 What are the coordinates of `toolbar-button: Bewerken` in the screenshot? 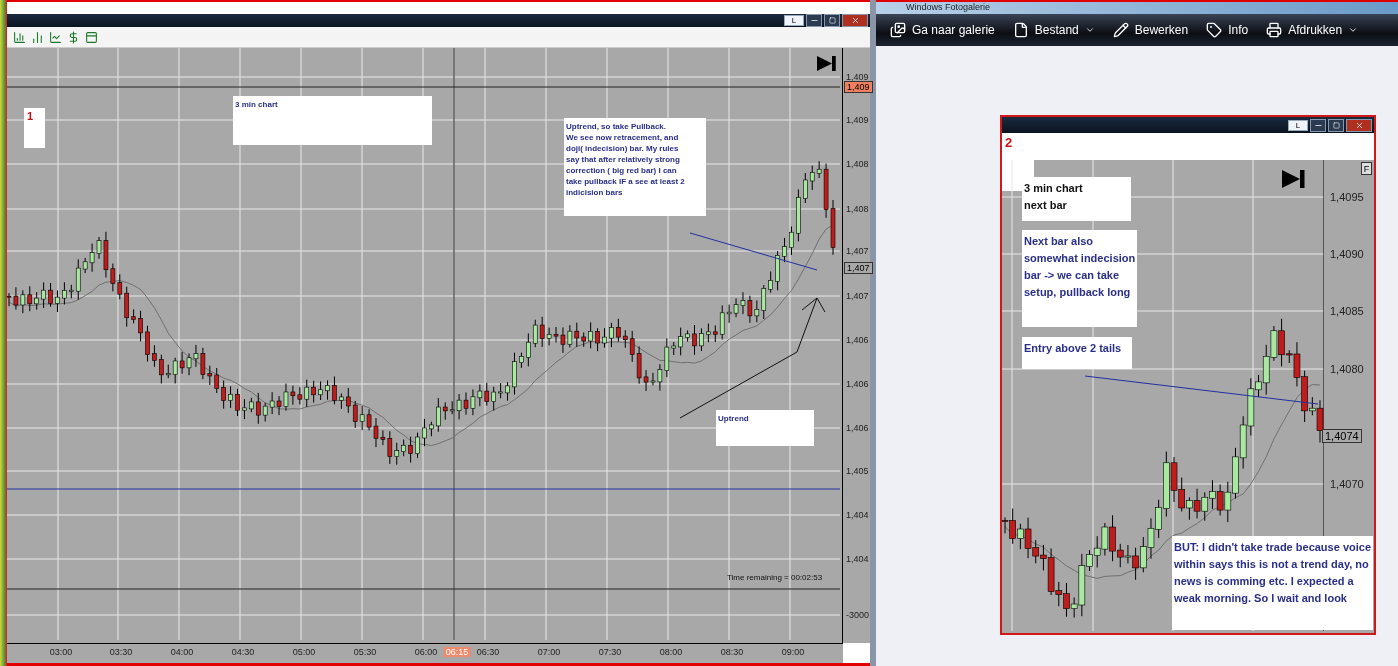 It's located at (1150, 30).